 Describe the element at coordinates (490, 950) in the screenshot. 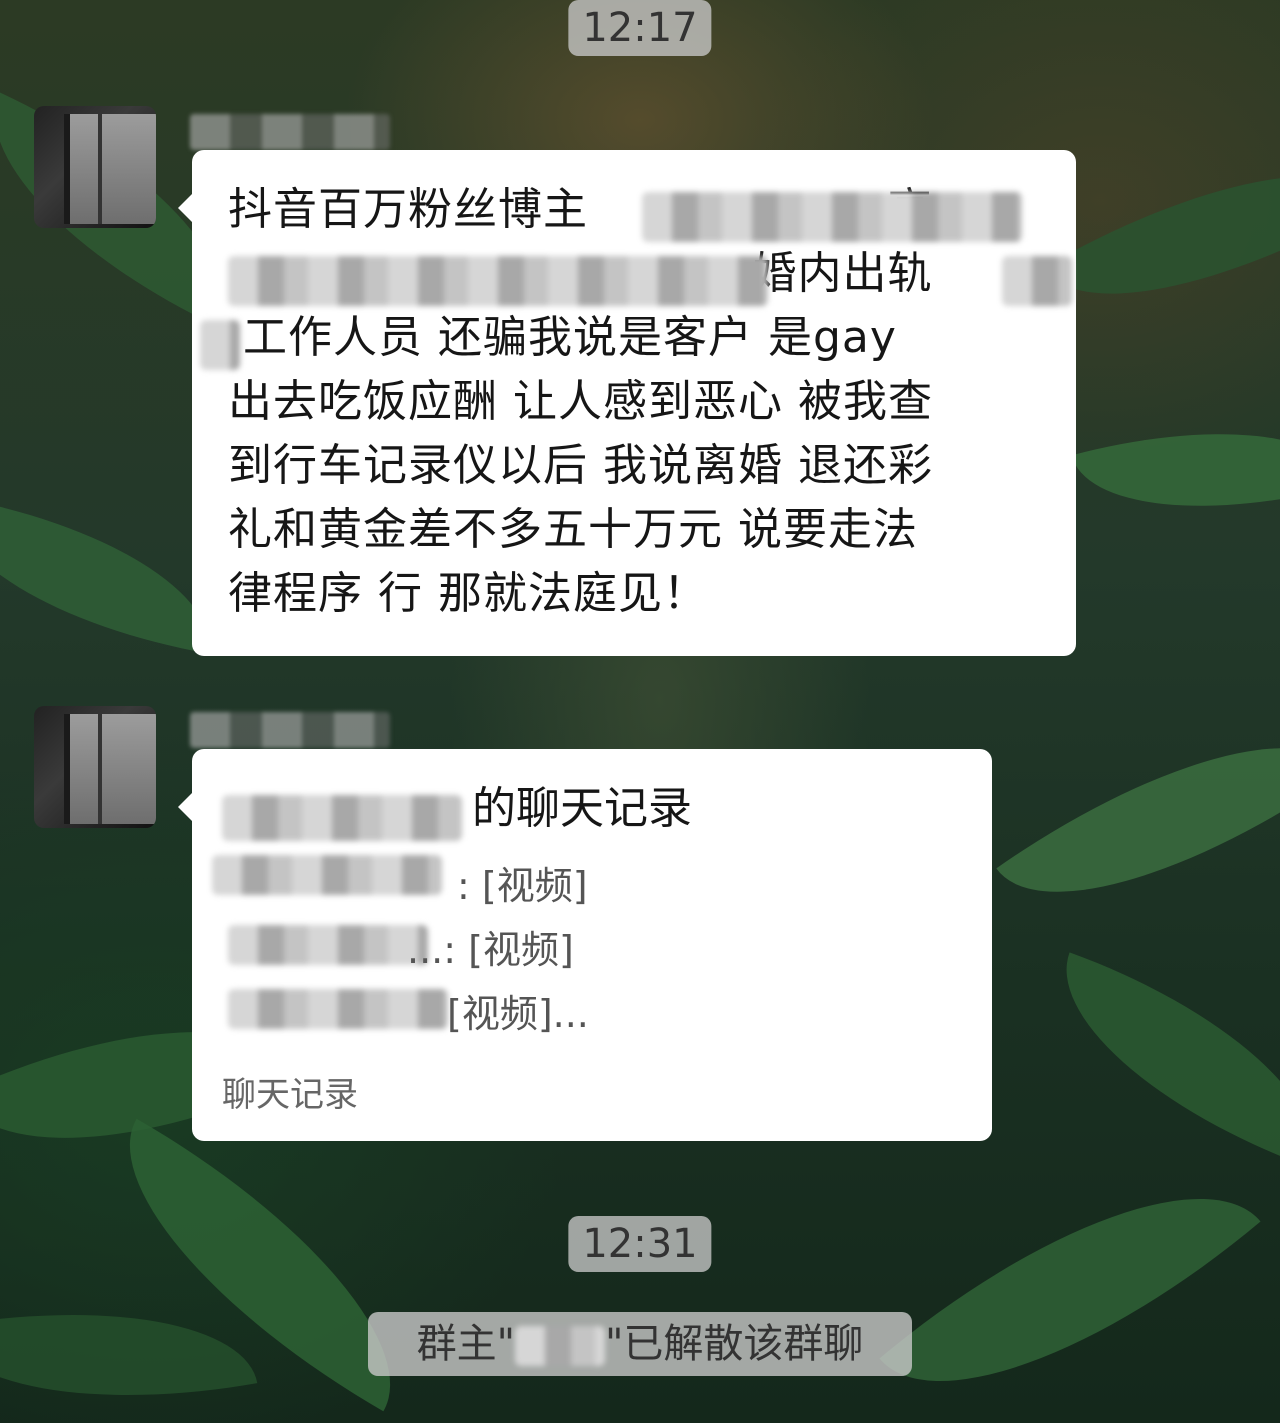

I see `forwarded-line: ...: [视频]` at that location.